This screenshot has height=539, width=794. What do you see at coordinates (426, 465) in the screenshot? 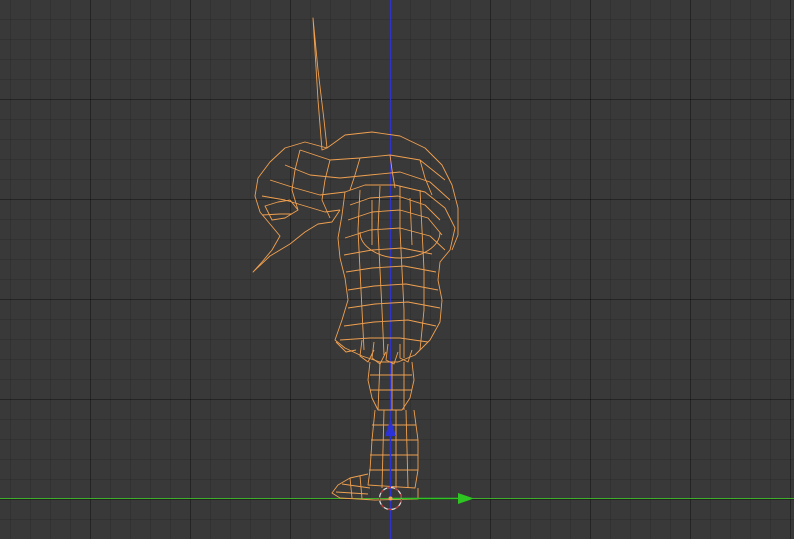
I see `transform-gizmo` at bounding box center [426, 465].